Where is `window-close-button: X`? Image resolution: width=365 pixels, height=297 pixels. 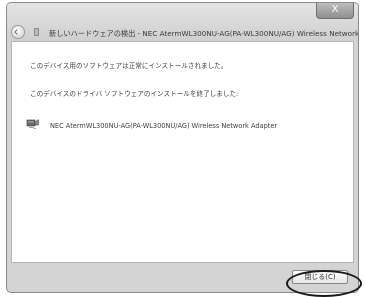 window-close-button: X is located at coordinates (335, 11).